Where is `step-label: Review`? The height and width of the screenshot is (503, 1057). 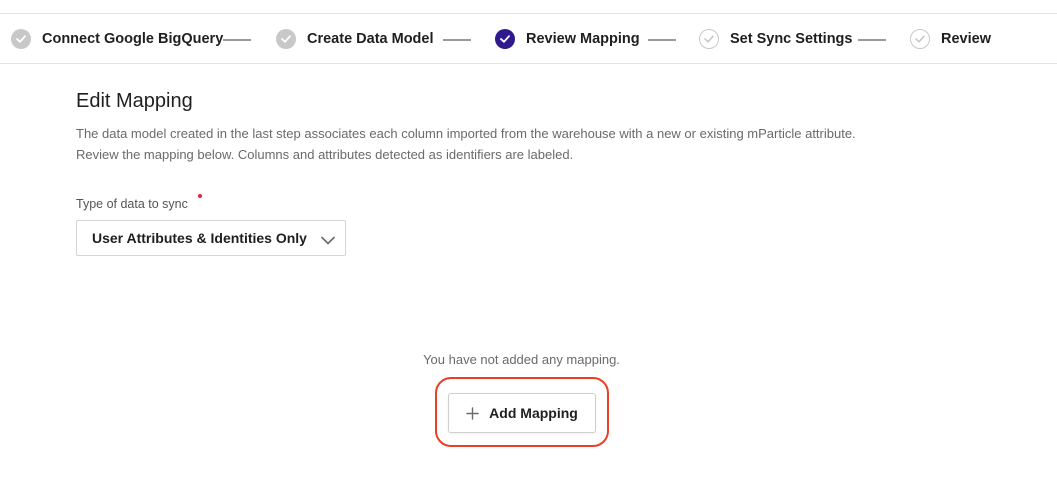 step-label: Review is located at coordinates (966, 39).